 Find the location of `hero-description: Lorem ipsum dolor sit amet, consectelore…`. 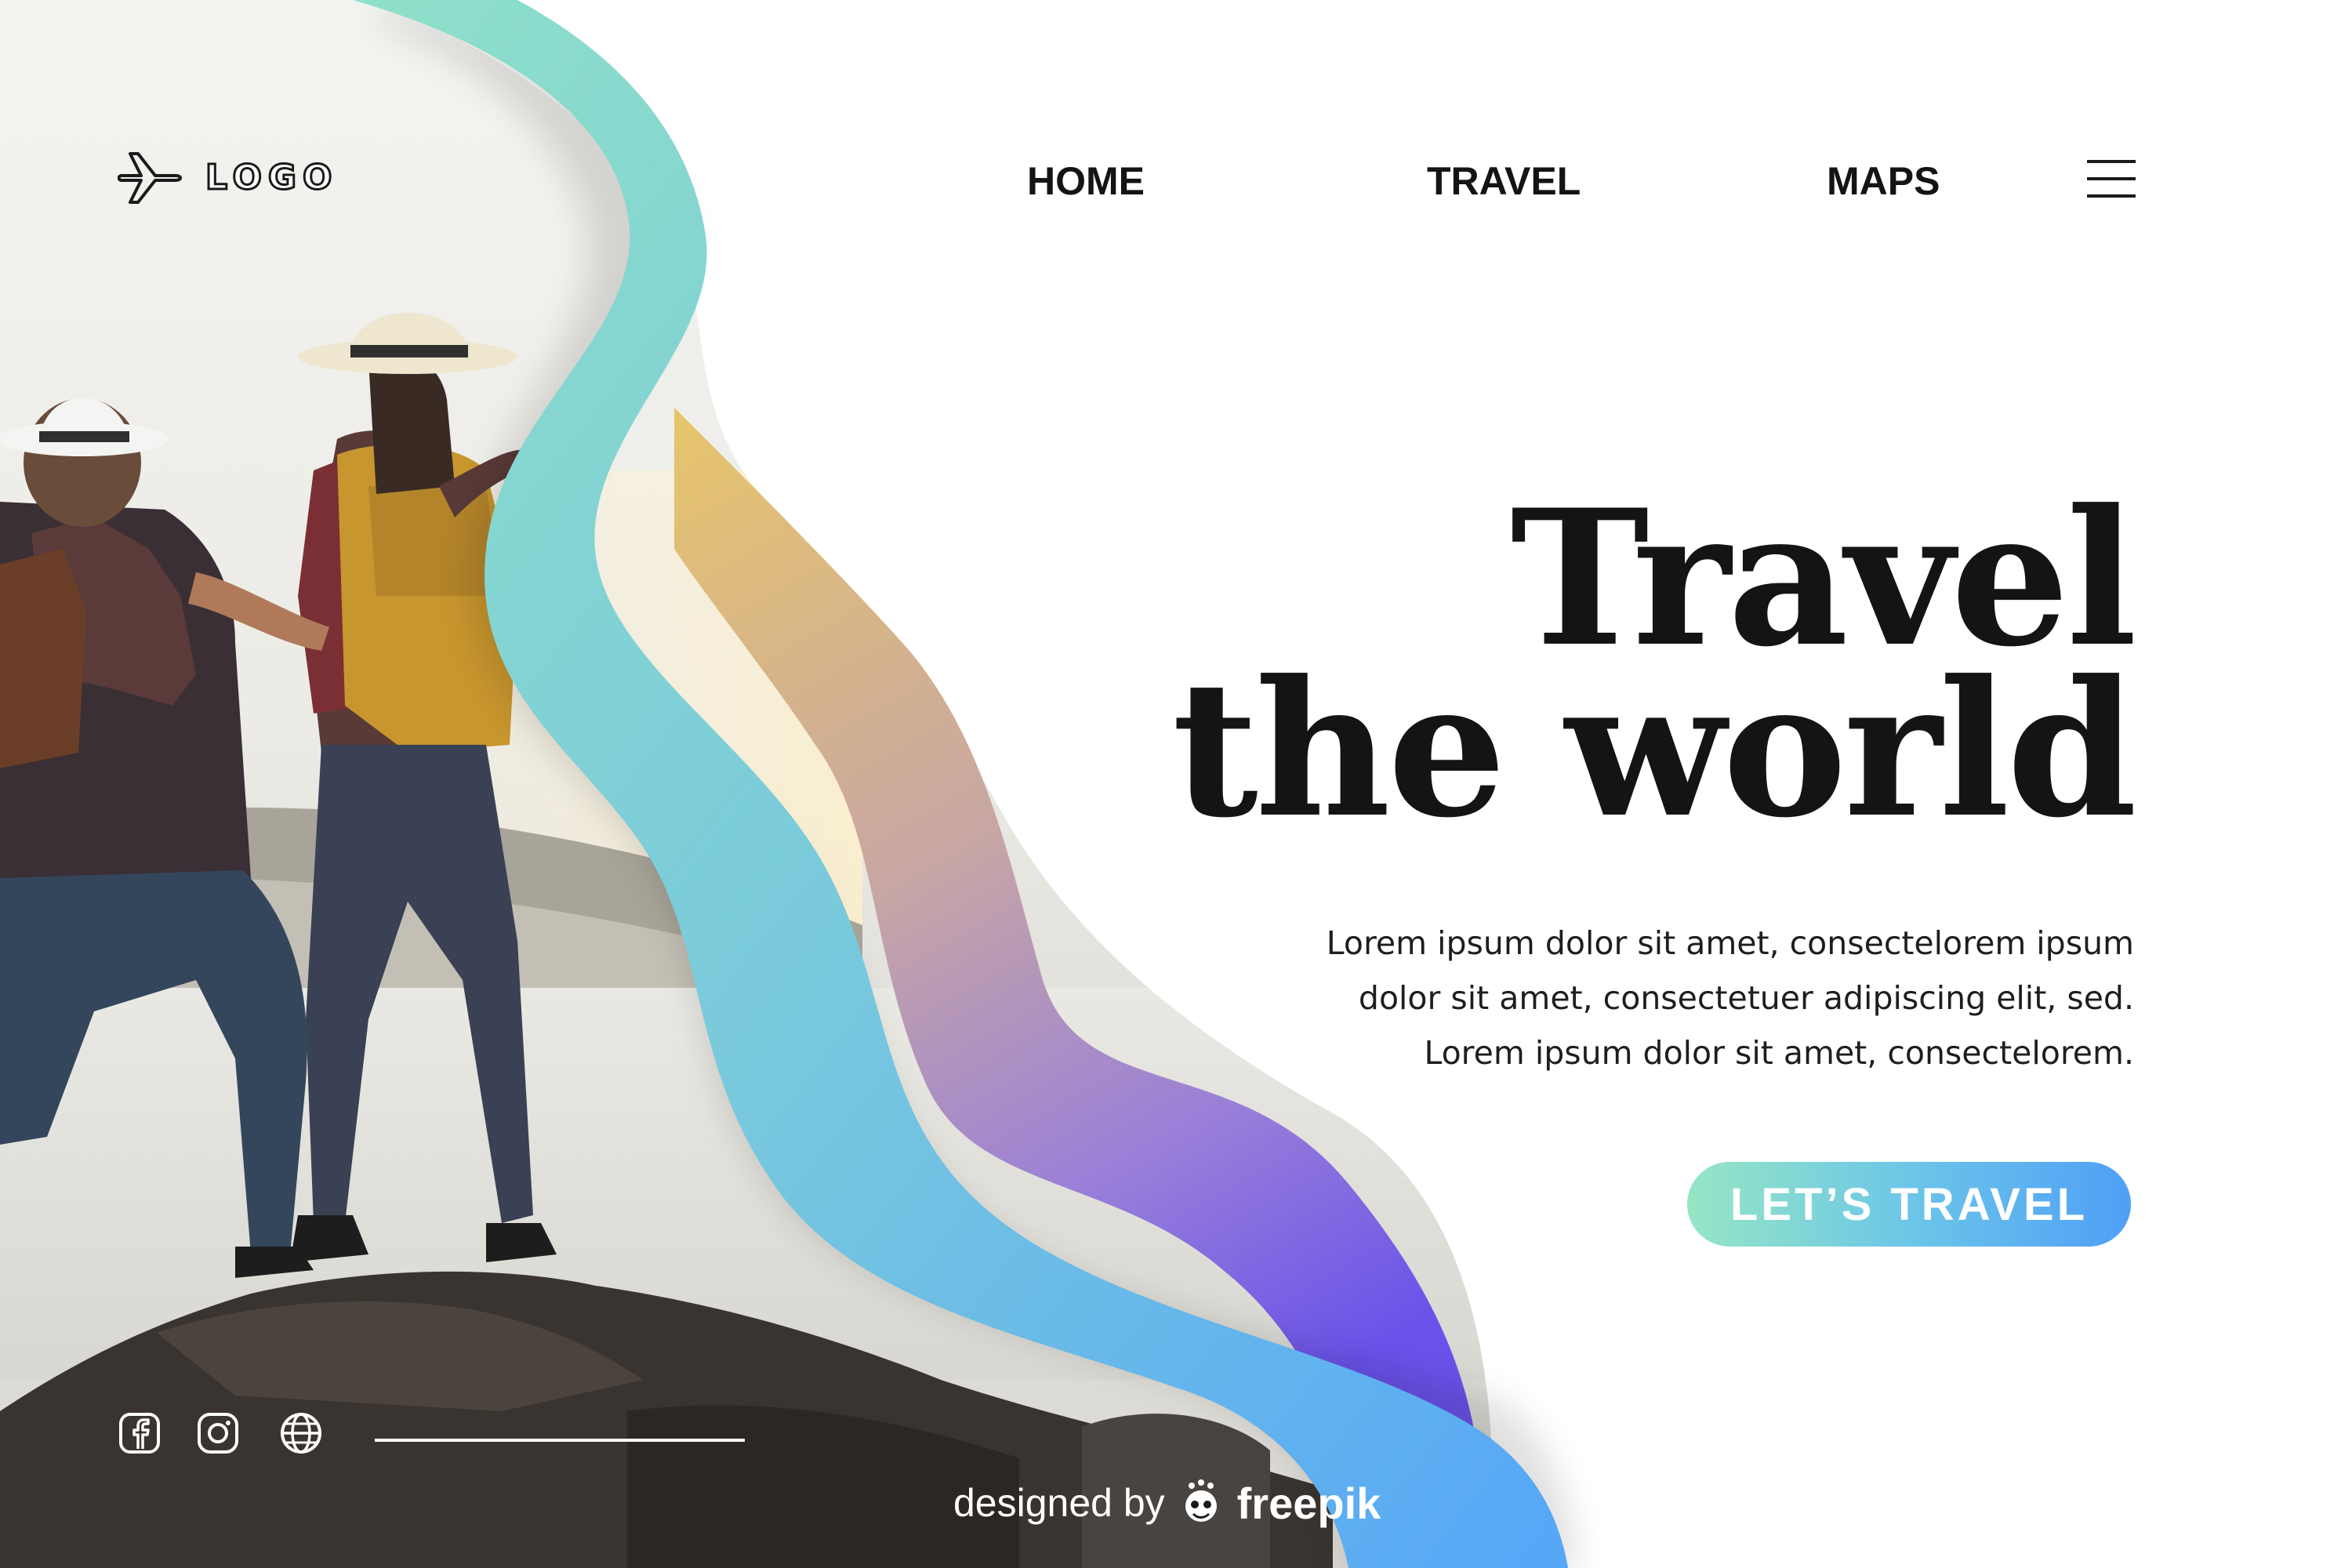

hero-description: Lorem ipsum dolor sit amet, consectelore… is located at coordinates (1672, 998).